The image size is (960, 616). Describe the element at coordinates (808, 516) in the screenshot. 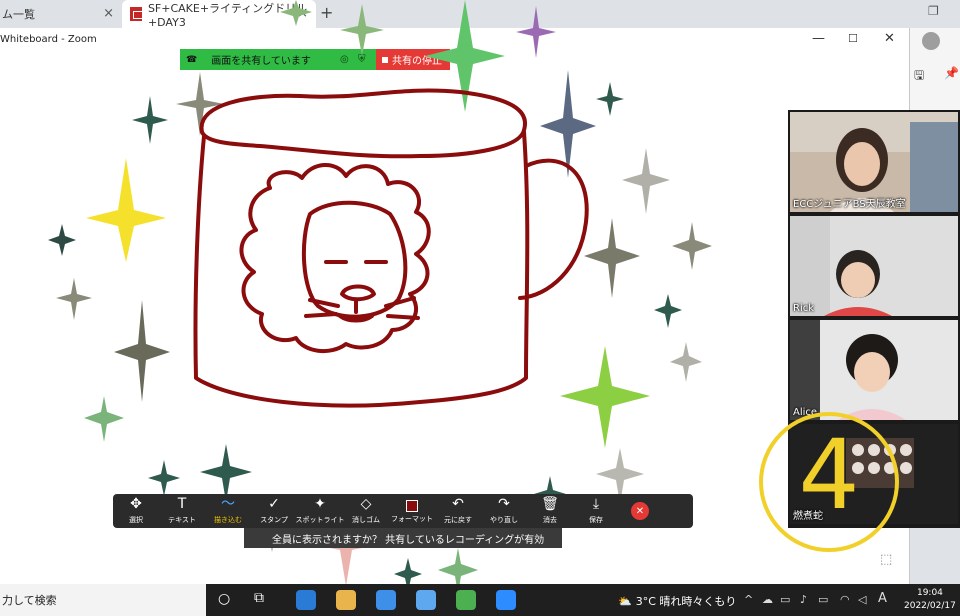

I see `participant-name: 燃煮蛇` at that location.